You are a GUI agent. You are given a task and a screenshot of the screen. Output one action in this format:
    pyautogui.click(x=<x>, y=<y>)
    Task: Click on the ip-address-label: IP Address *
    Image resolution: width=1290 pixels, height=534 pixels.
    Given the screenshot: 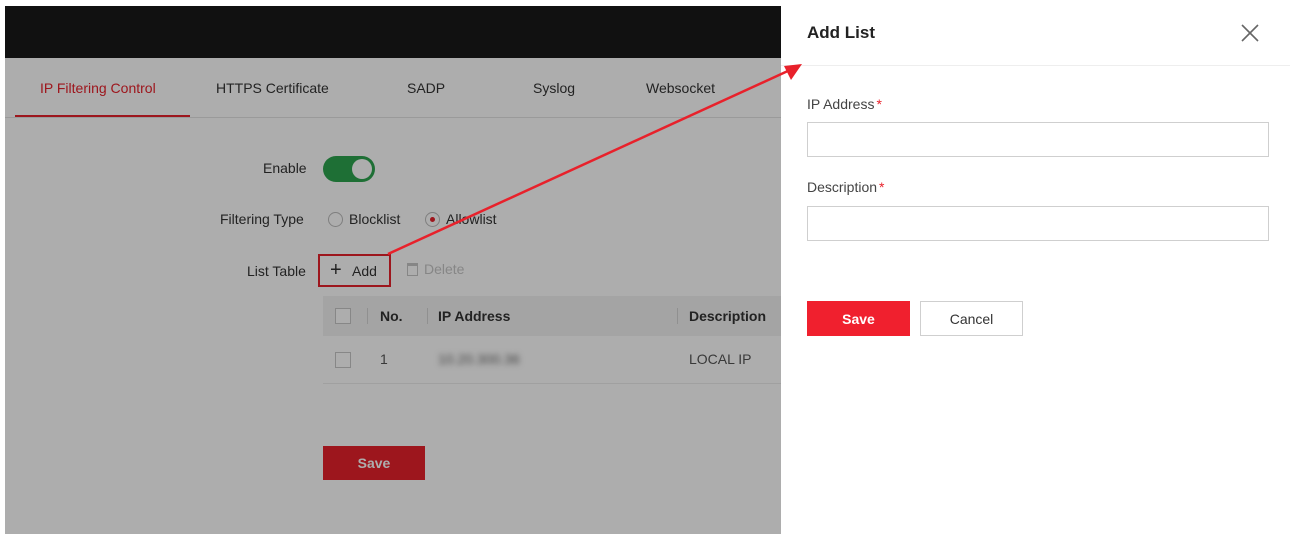 What is the action you would take?
    pyautogui.click(x=844, y=104)
    